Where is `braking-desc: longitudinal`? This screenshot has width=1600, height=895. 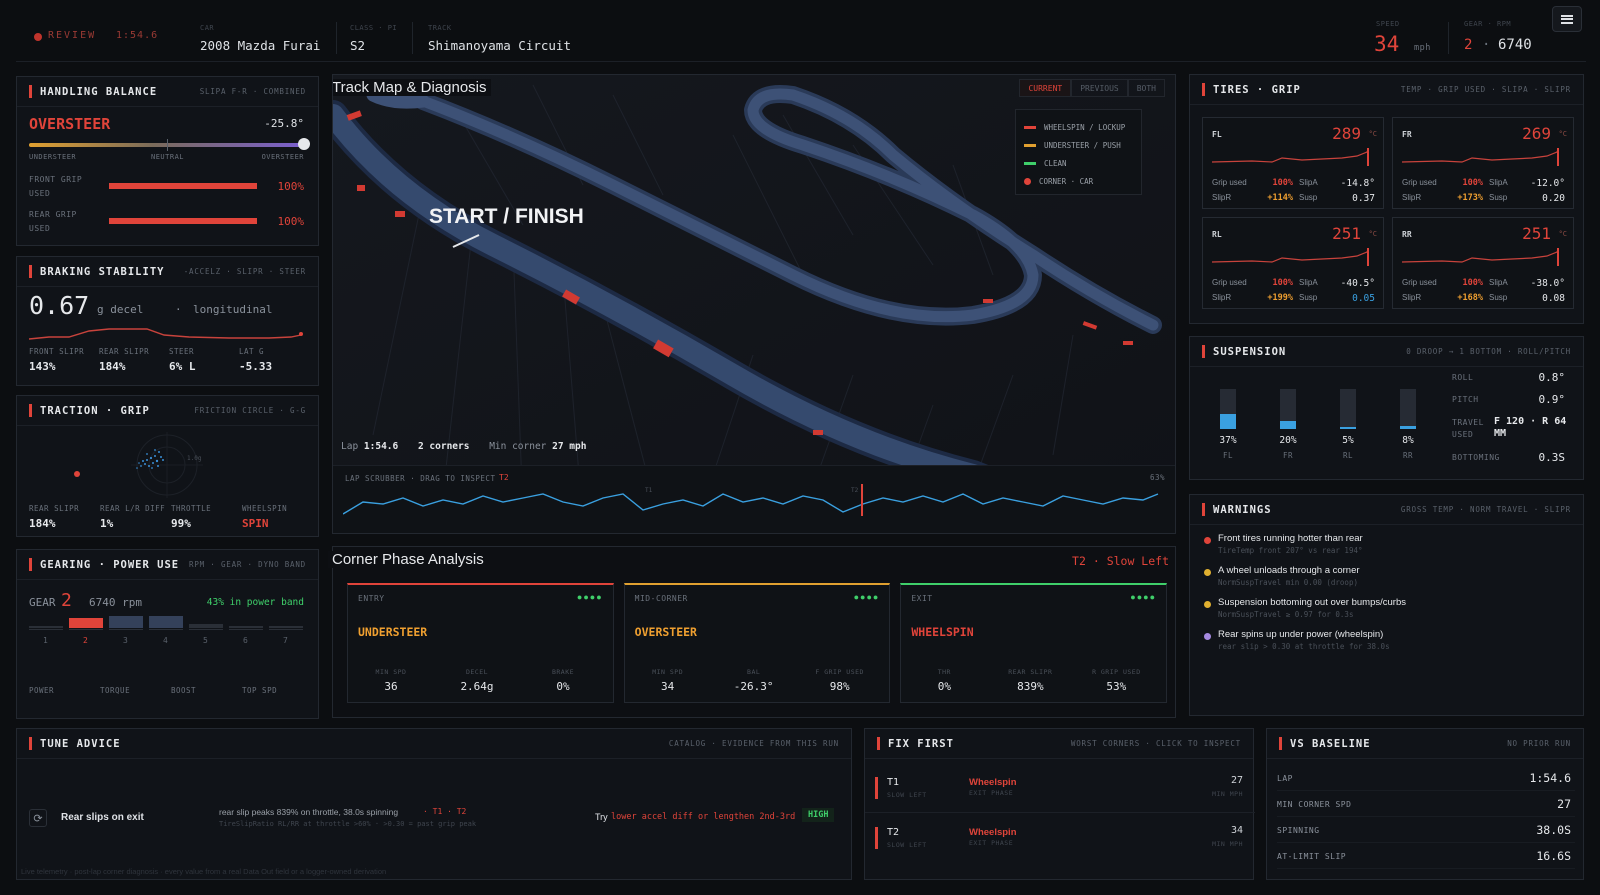
braking-desc: longitudinal is located at coordinates (233, 309).